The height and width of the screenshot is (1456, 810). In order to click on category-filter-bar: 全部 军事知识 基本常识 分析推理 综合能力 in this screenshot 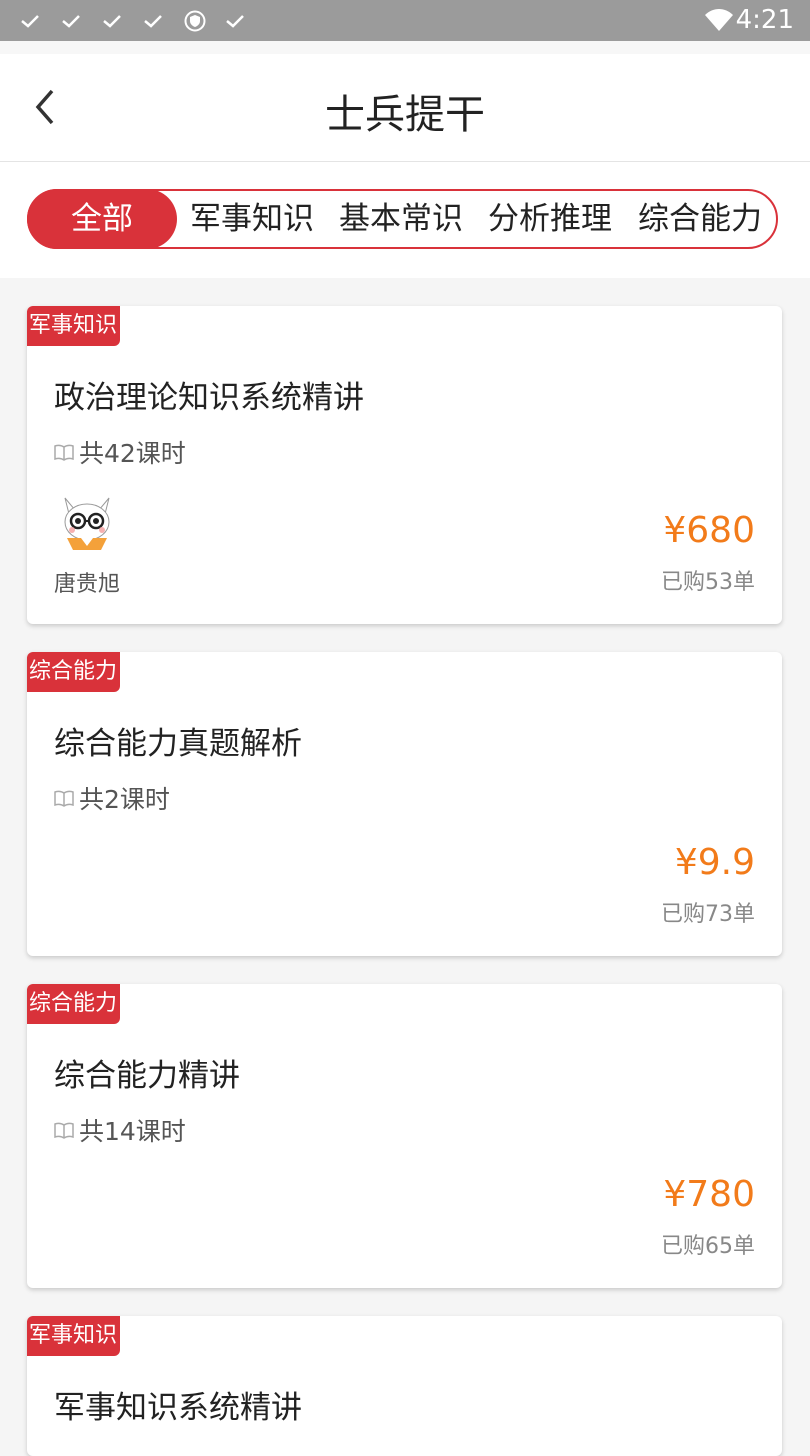, I will do `click(402, 219)`.